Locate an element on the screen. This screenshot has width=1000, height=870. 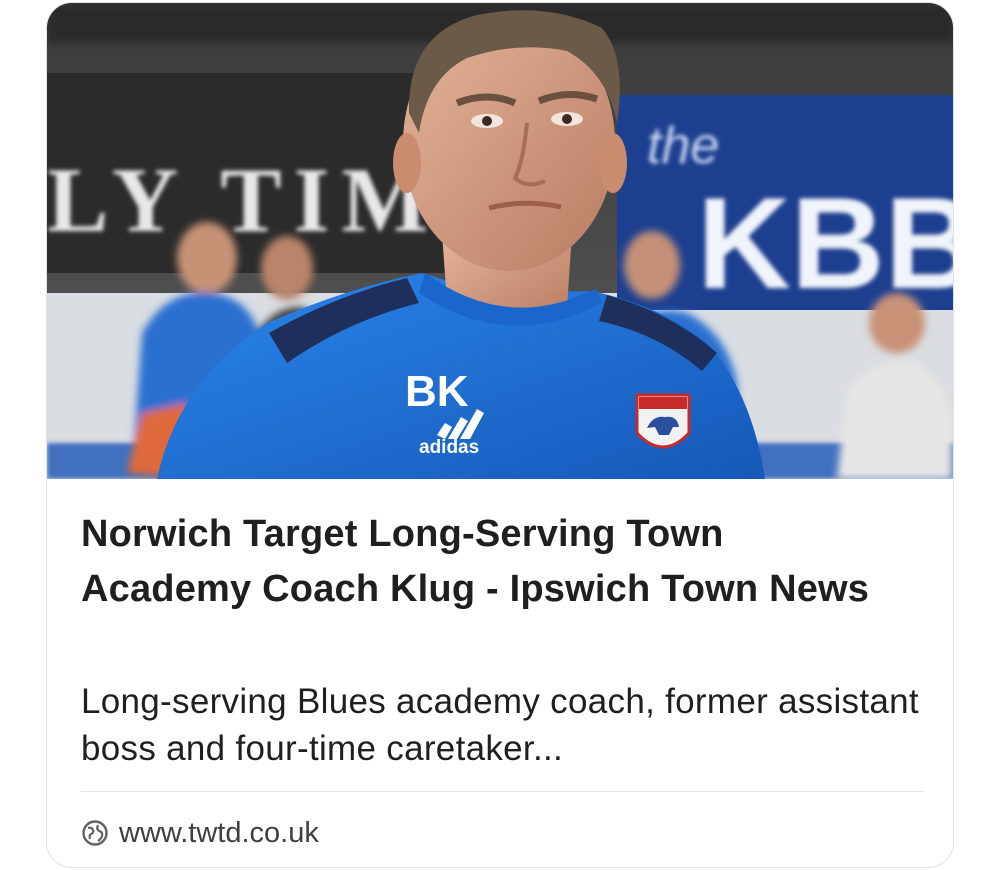
banner-left-text: LY TIM is located at coordinates (243, 200).